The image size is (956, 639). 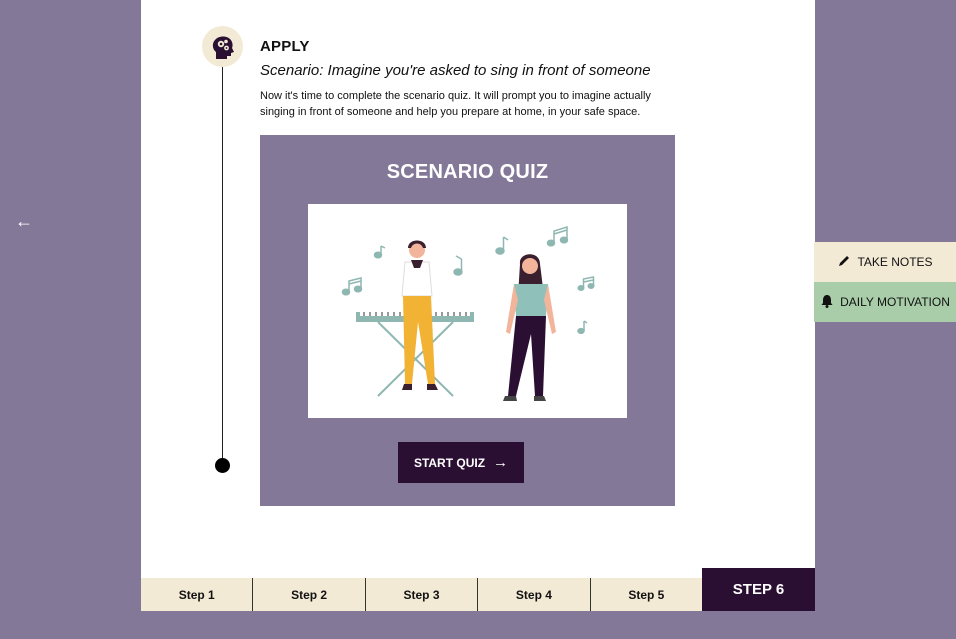 I want to click on step-2-tab: Step 2, so click(x=309, y=594).